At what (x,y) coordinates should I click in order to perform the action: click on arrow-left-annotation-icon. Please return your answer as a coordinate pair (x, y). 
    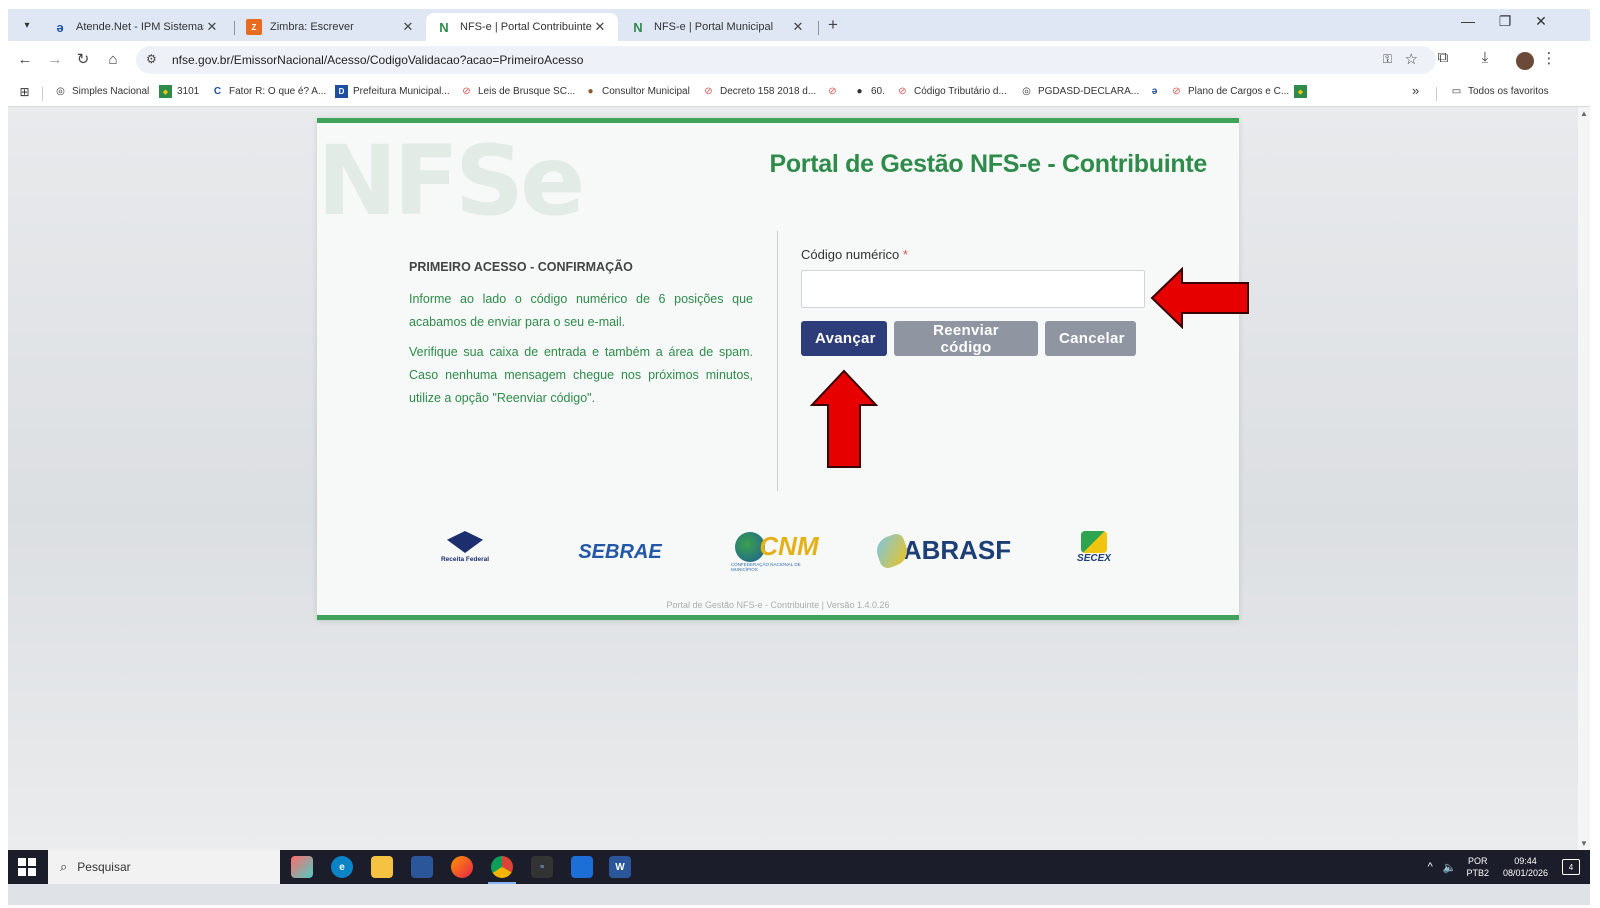
    Looking at the image, I should click on (1199, 298).